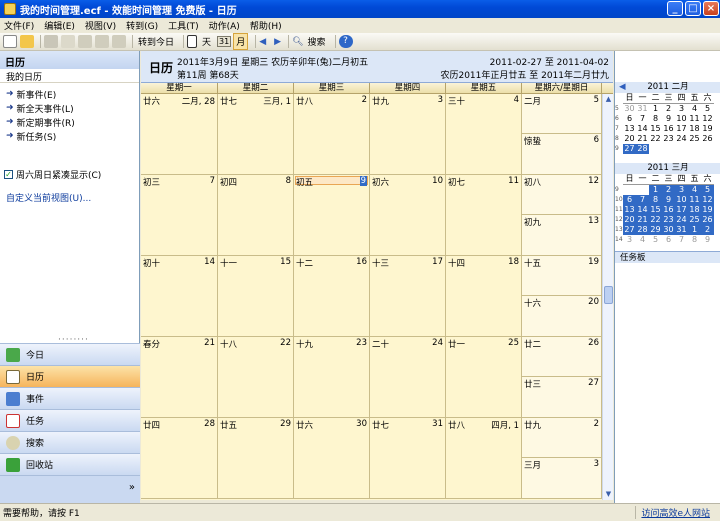 The image size is (720, 521). I want to click on day-cell: 廿二 26, so click(562, 357).